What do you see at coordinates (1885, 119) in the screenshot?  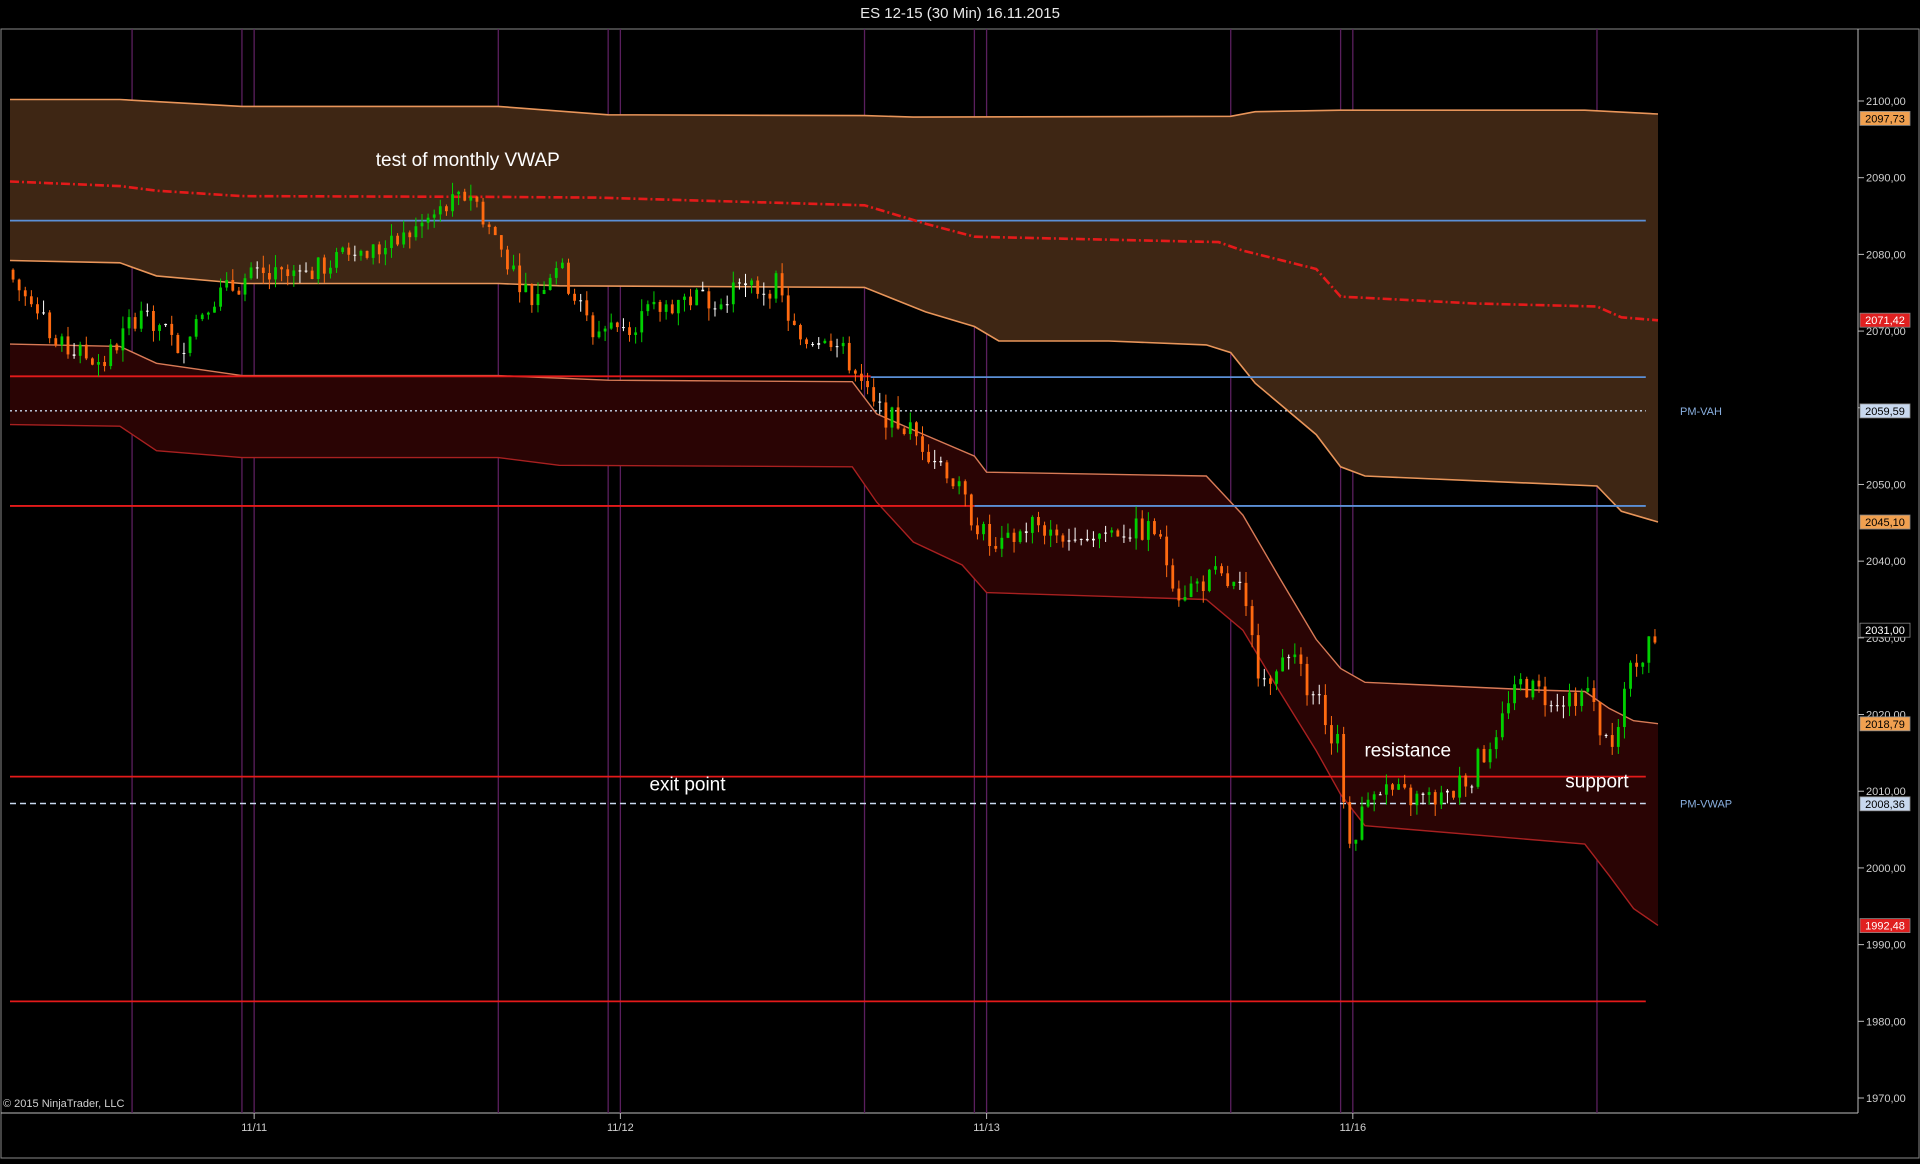 I see `price-tag-label: 2097,73` at bounding box center [1885, 119].